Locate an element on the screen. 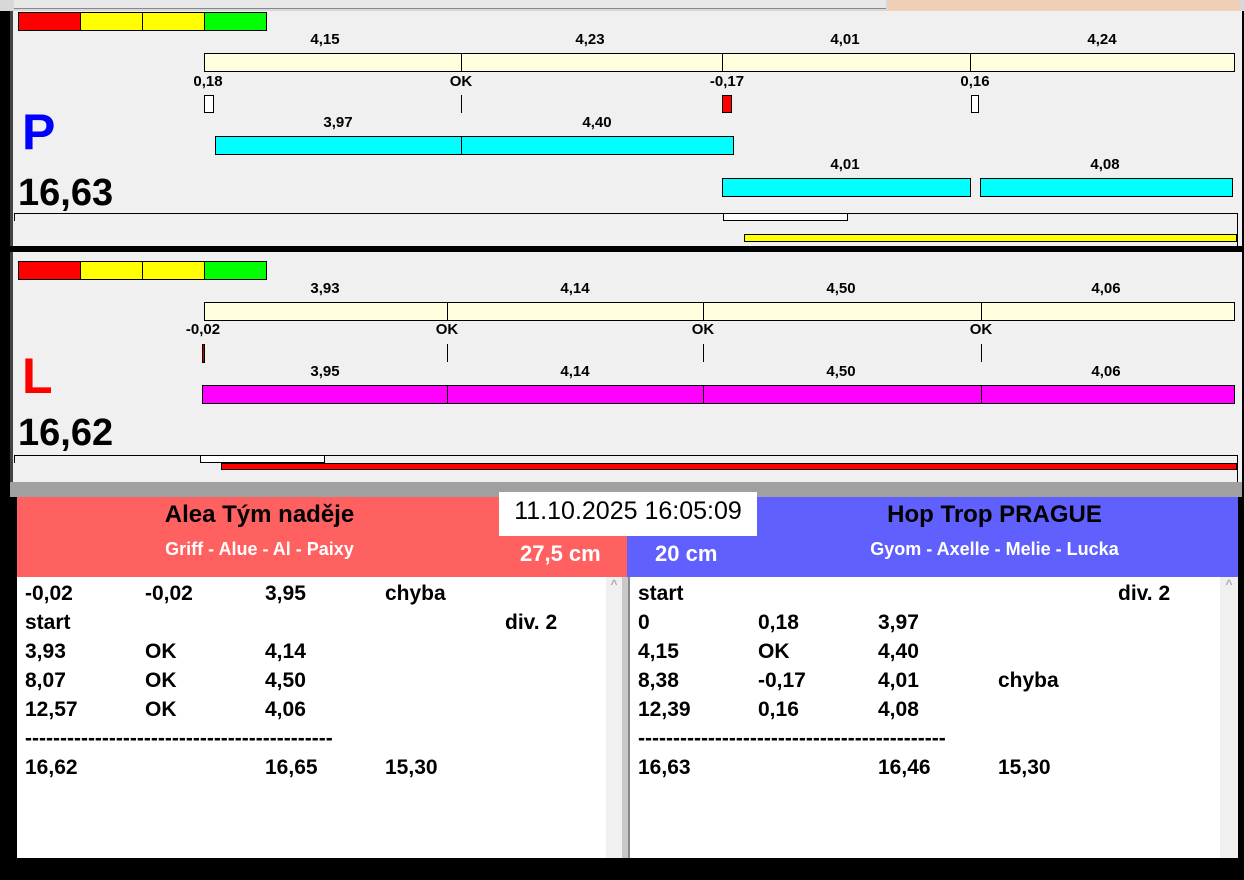  log-cell: 3,97 is located at coordinates (898, 622).